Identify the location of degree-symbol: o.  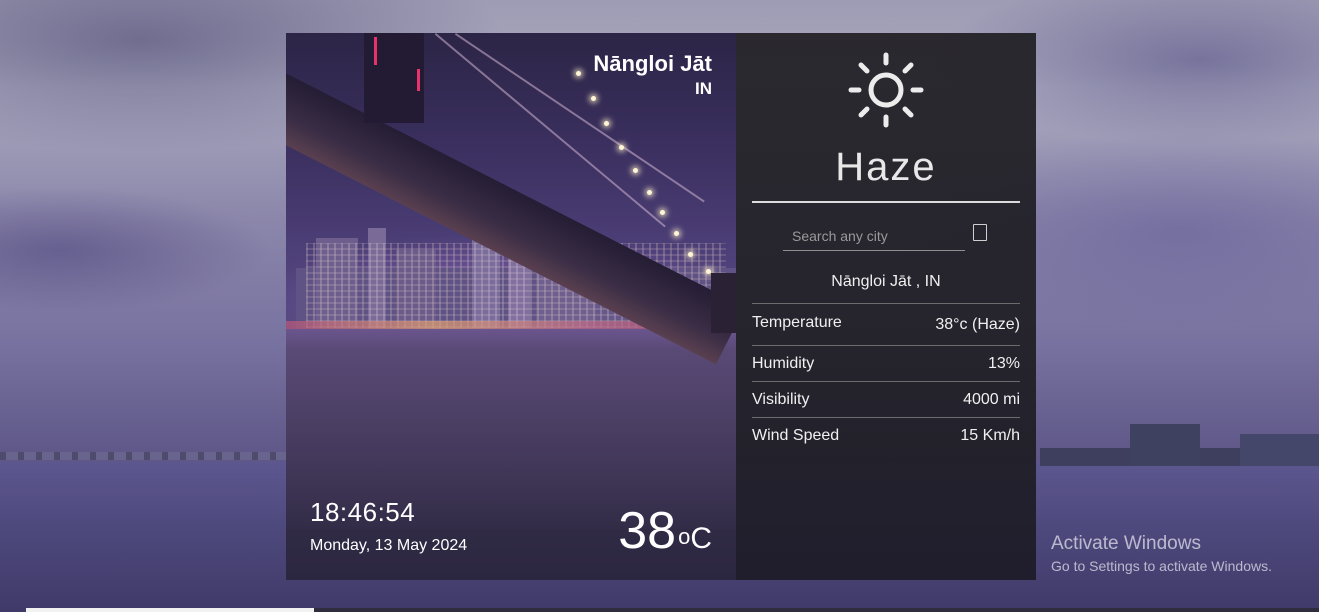
(684, 536).